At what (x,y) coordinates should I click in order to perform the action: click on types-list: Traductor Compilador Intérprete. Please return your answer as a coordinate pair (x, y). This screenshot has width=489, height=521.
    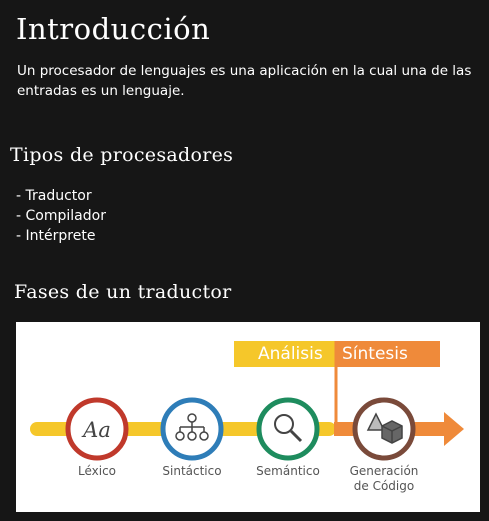
    Looking at the image, I should click on (61, 216).